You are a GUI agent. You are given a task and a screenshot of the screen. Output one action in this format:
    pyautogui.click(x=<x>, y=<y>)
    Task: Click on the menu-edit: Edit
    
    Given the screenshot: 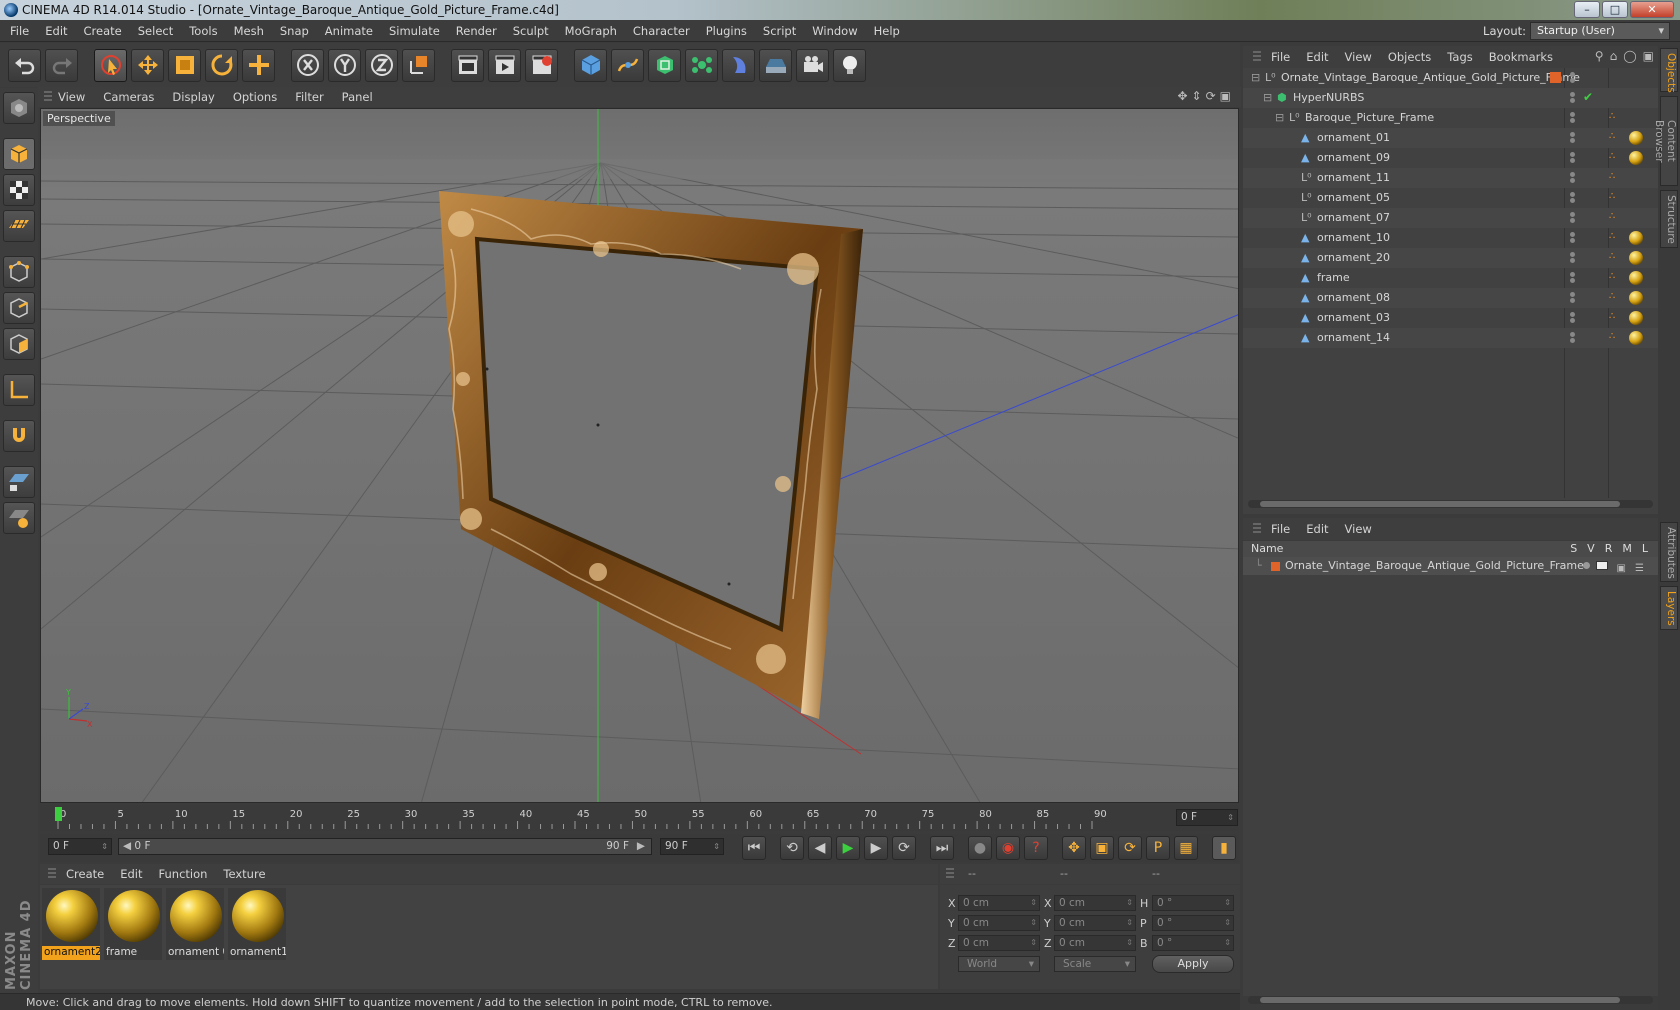 What is the action you would take?
    pyautogui.click(x=56, y=31)
    